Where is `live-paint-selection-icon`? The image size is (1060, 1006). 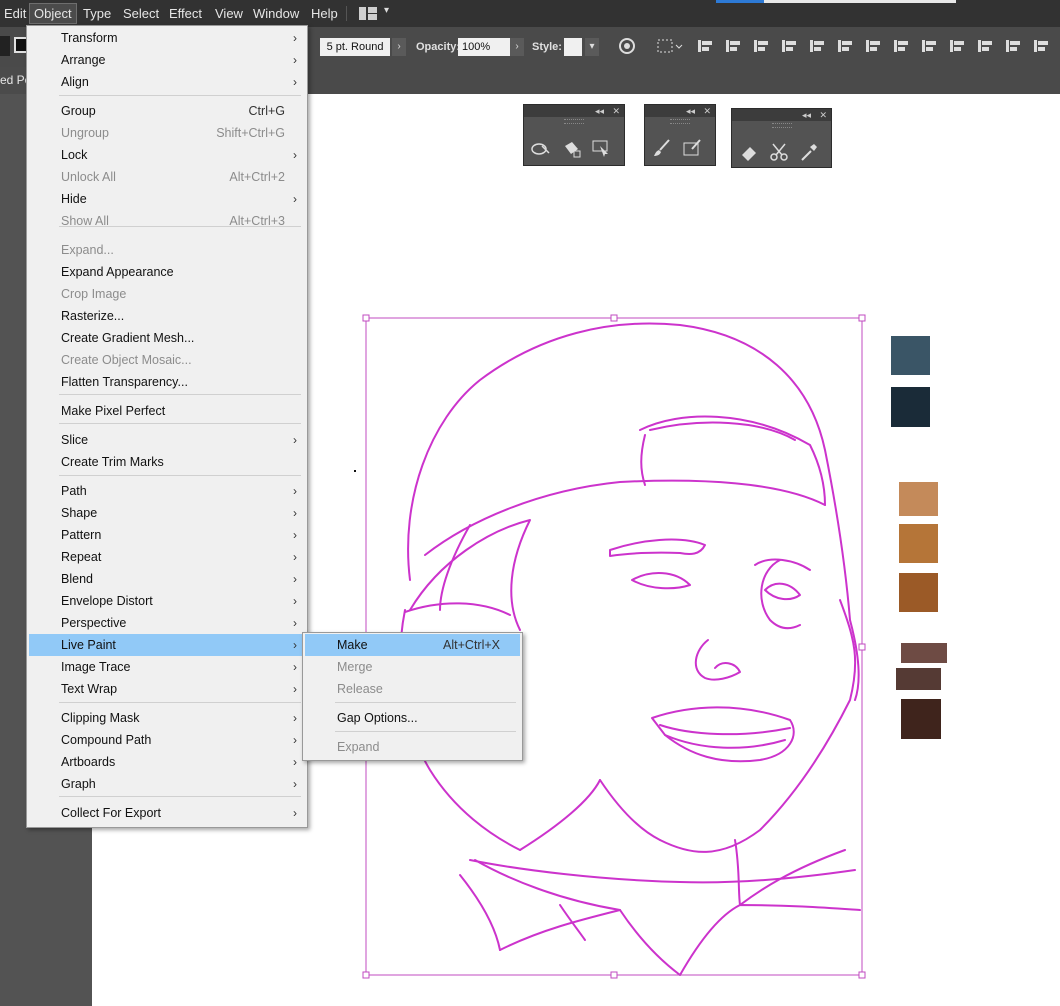
live-paint-selection-icon is located at coordinates (601, 148).